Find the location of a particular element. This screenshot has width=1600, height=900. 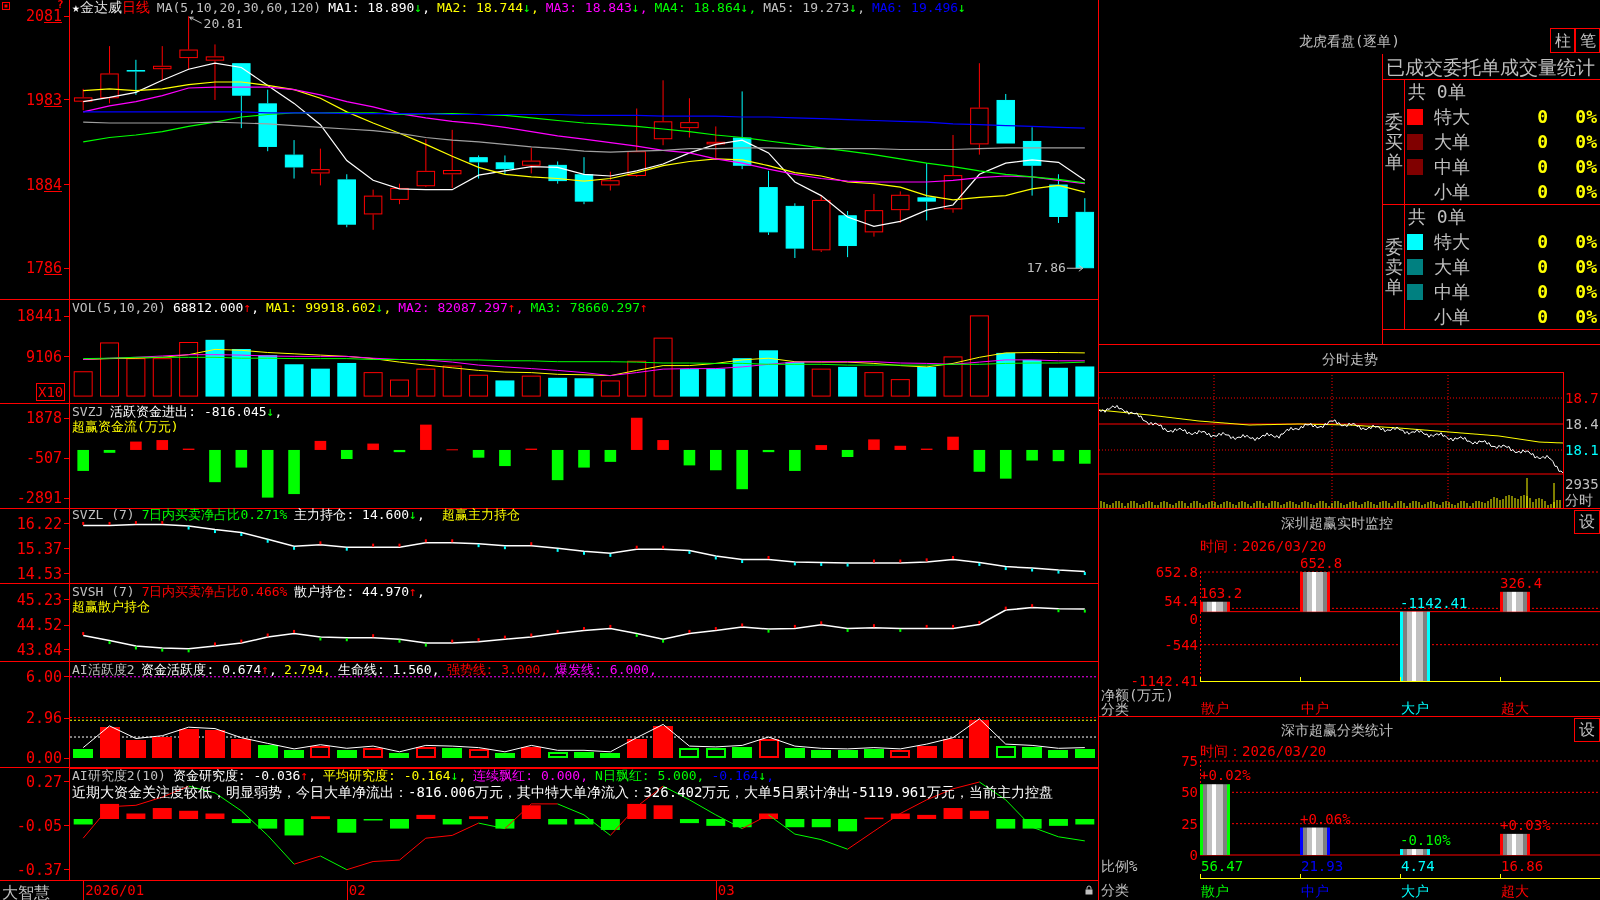

bar-value-label: 4.74 is located at coordinates (1418, 866).